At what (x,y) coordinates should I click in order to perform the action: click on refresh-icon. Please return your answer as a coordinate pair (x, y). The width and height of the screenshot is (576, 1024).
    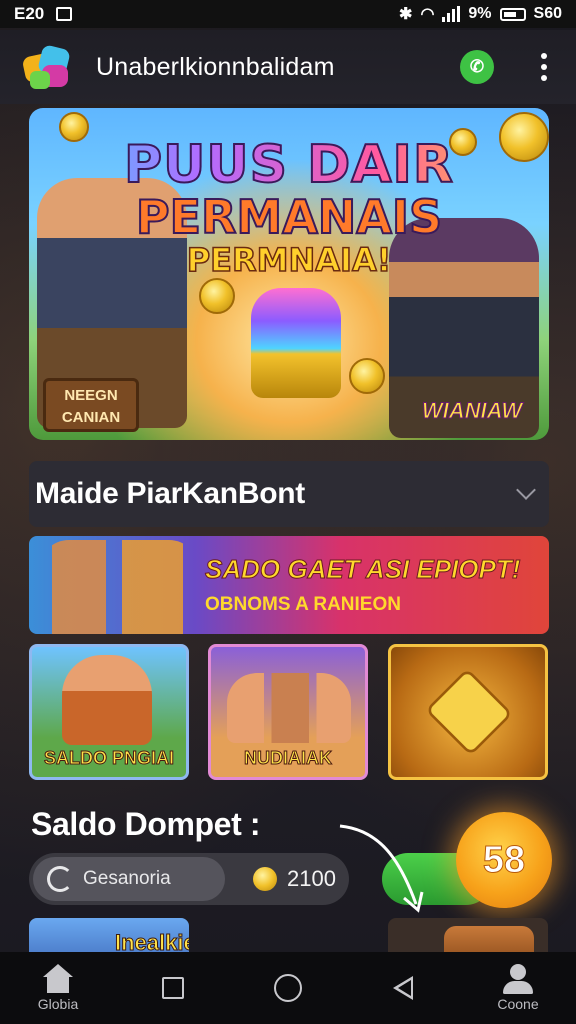
    Looking at the image, I should click on (60, 879).